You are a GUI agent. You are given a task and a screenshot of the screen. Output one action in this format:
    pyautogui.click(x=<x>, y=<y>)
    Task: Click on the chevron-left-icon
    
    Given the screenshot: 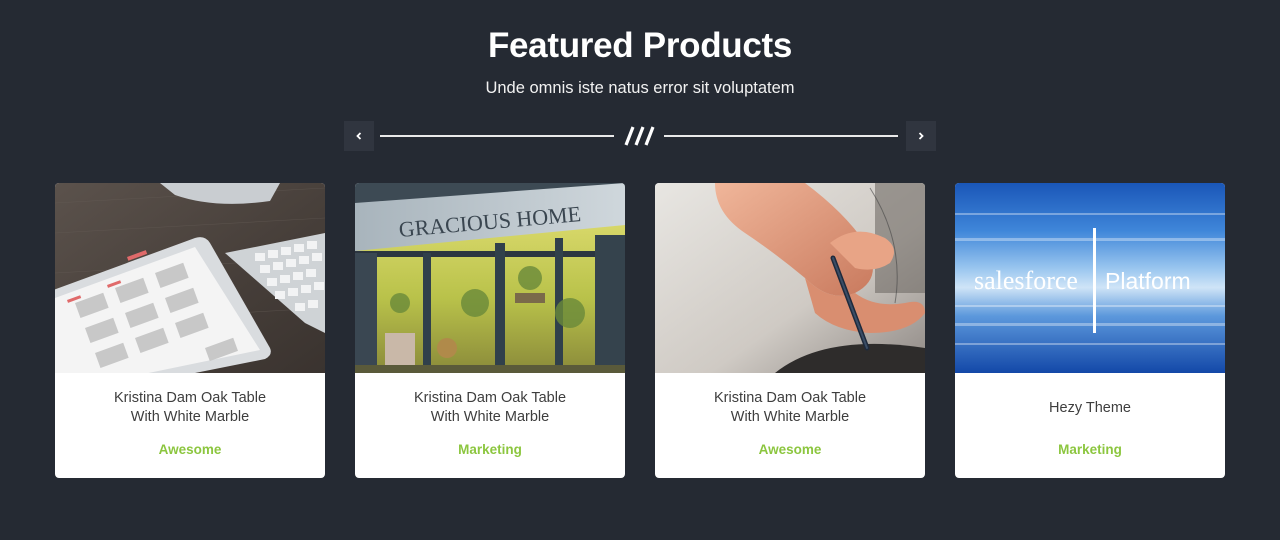 What is the action you would take?
    pyautogui.click(x=359, y=136)
    